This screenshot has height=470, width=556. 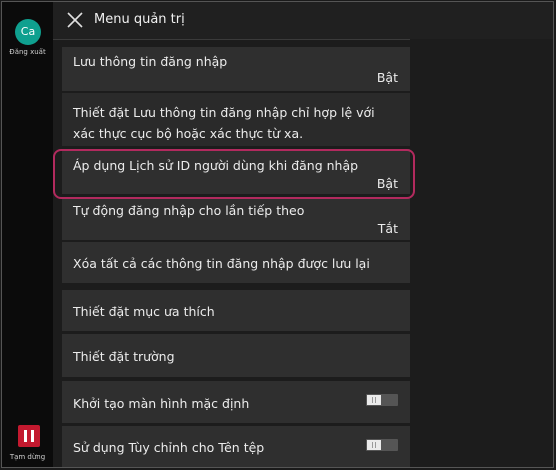 I want to click on init-default-screen-label: Khởi tạo màn hình mặc định, so click(x=161, y=403).